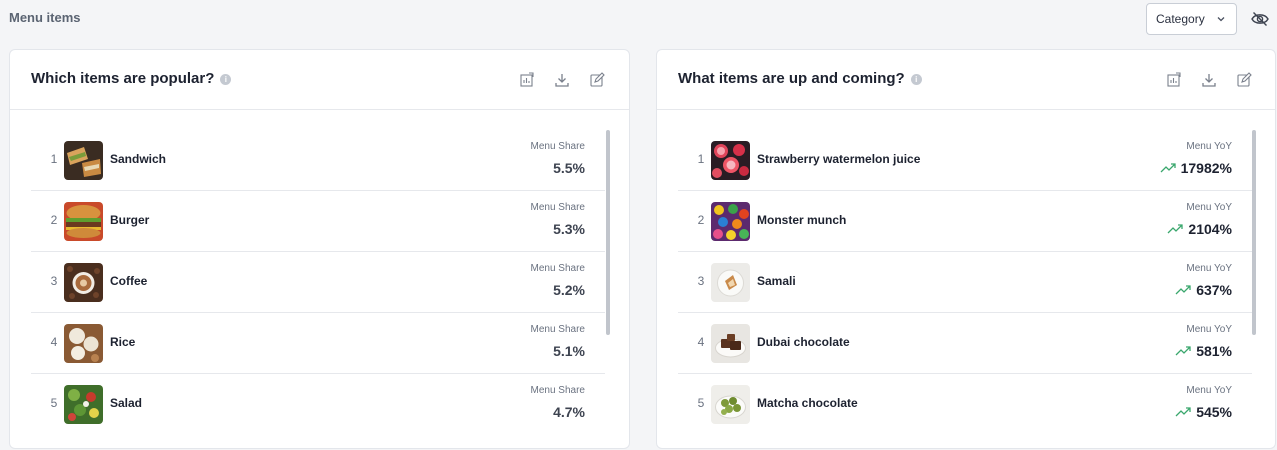 The image size is (1277, 450). What do you see at coordinates (569, 229) in the screenshot?
I see `metric-value: 5.3%` at bounding box center [569, 229].